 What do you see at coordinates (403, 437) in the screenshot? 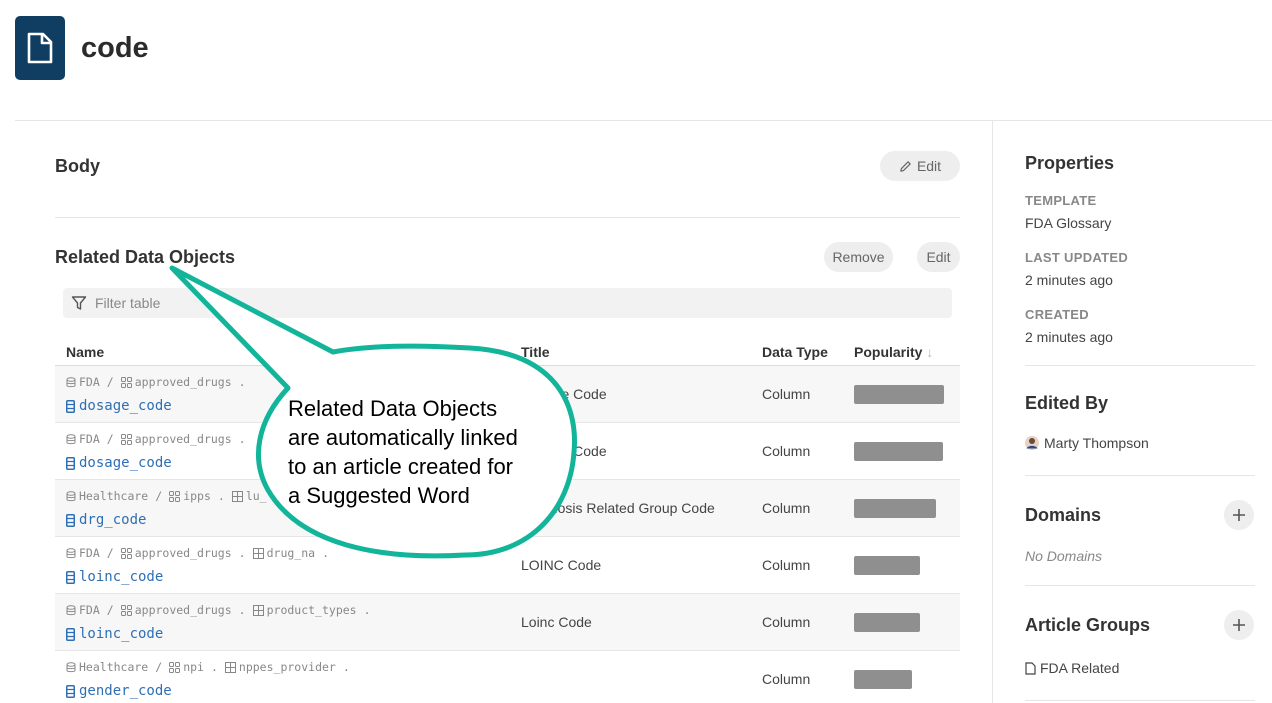
I see `callout-line: are automatically linked` at bounding box center [403, 437].